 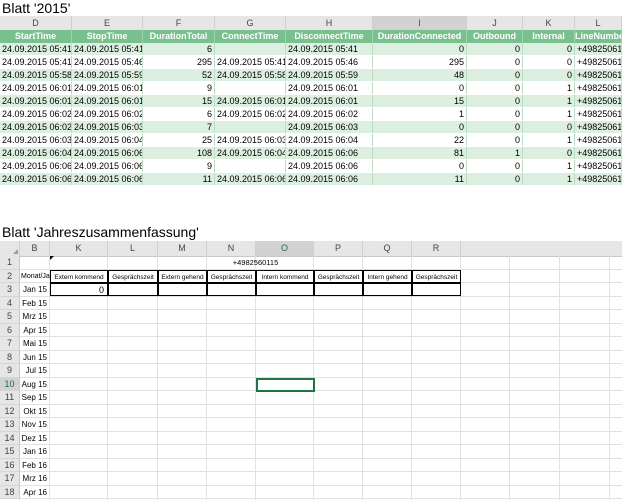 I want to click on column-header-n: N, so click(x=231, y=248).